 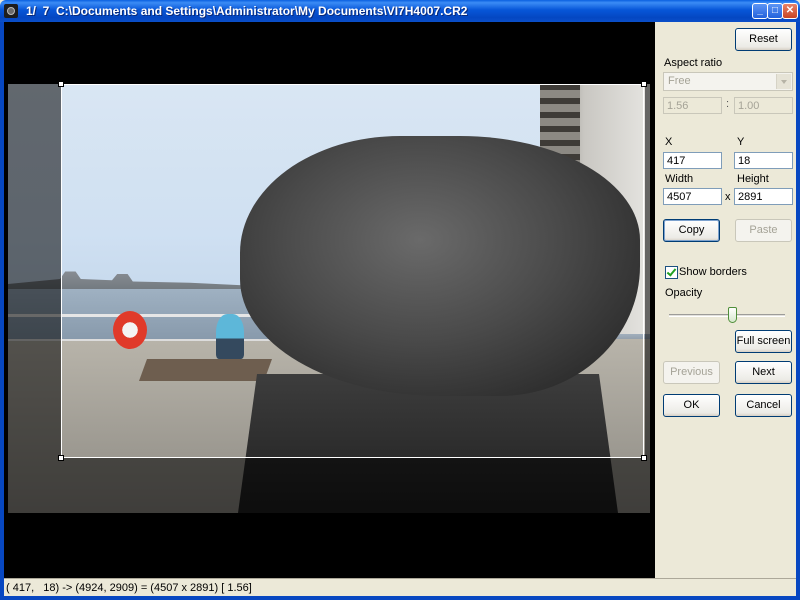 What do you see at coordinates (753, 179) in the screenshot?
I see `height-label: Height` at bounding box center [753, 179].